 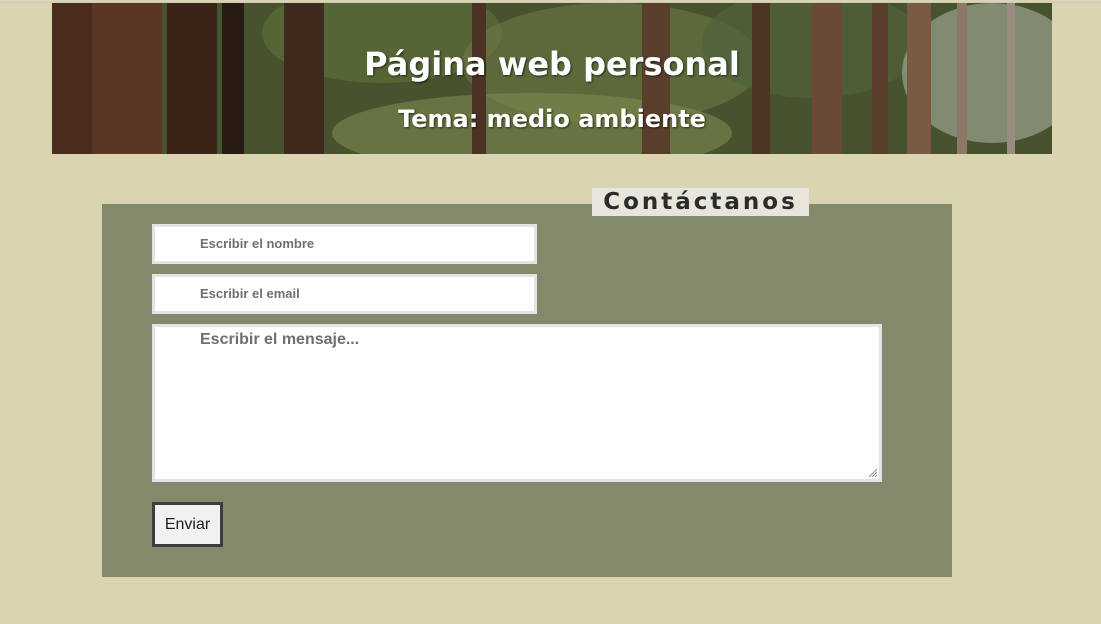 What do you see at coordinates (344, 294) in the screenshot?
I see `email-input: Escribir el email` at bounding box center [344, 294].